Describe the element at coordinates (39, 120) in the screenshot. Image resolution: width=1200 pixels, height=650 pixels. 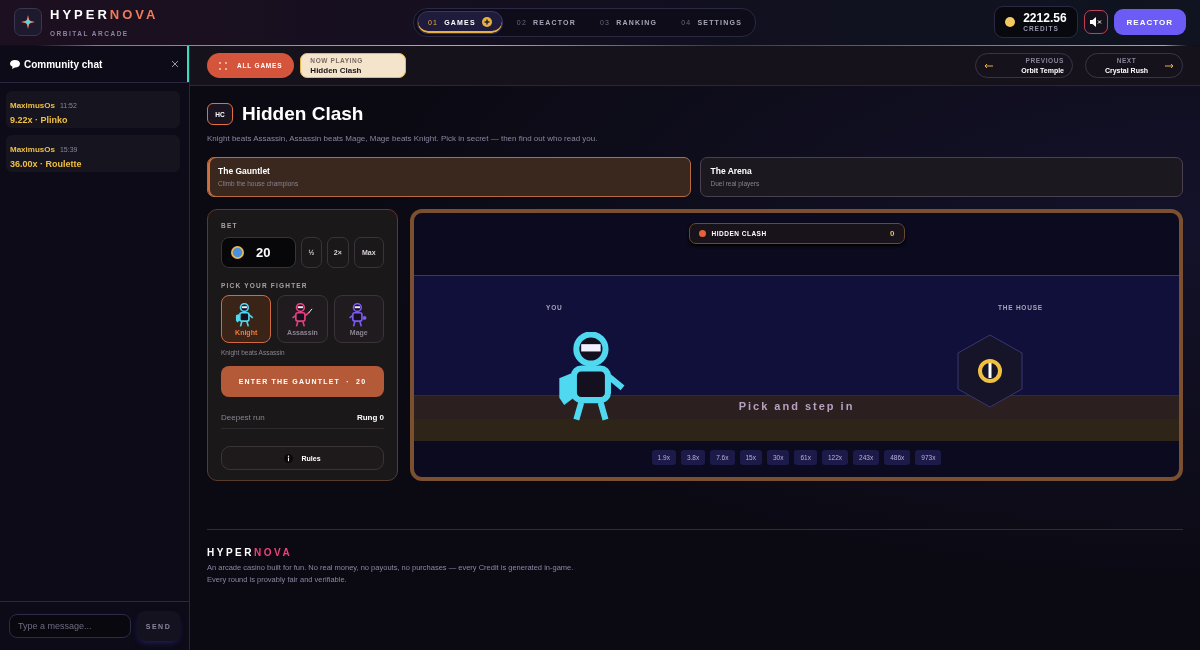
I see `chat-message-text: 9.22x · Plinko` at that location.